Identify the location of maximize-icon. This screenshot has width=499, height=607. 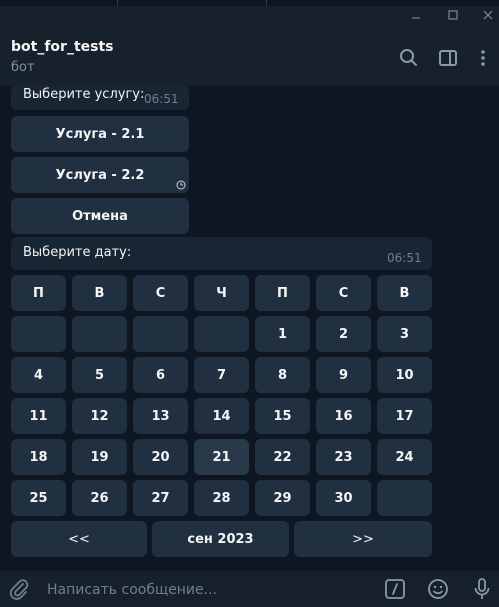
(453, 17).